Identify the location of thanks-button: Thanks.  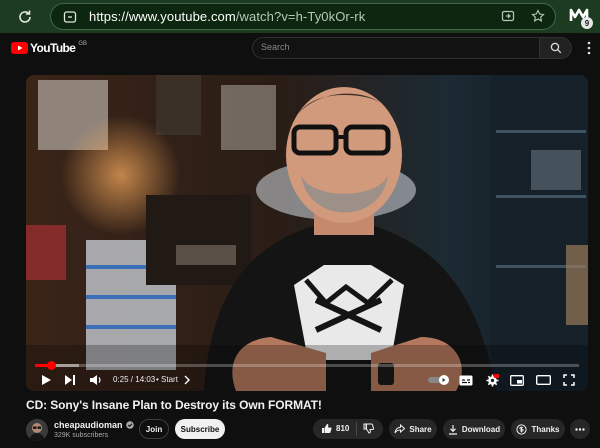
(538, 429).